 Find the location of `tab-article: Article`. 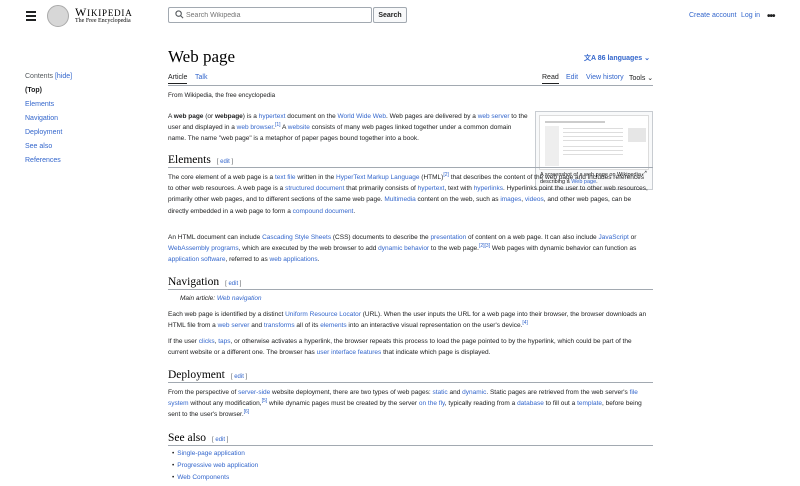

tab-article: Article is located at coordinates (178, 79).